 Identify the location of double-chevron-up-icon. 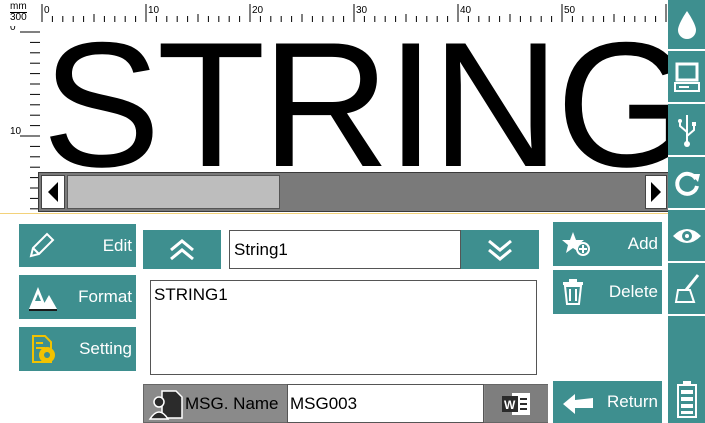
(182, 250).